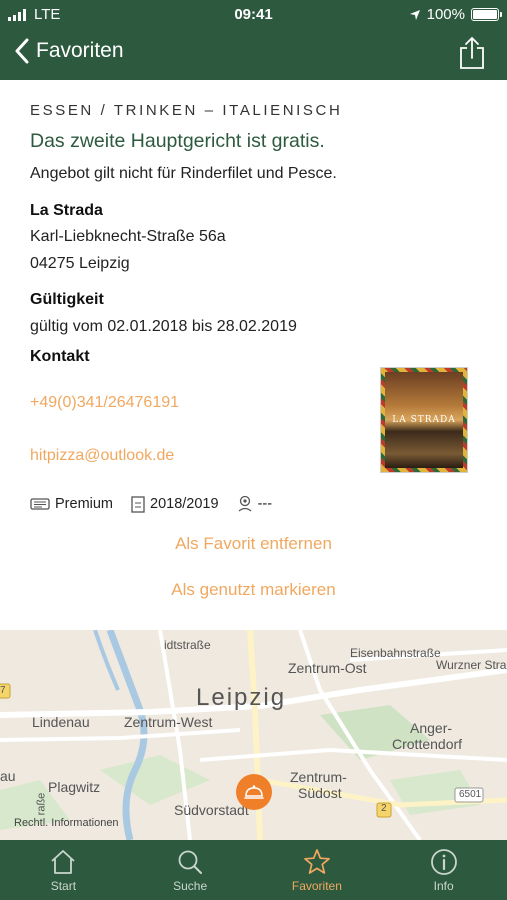 This screenshot has width=507, height=900. I want to click on nav-bar: Favoriten, so click(253, 55).